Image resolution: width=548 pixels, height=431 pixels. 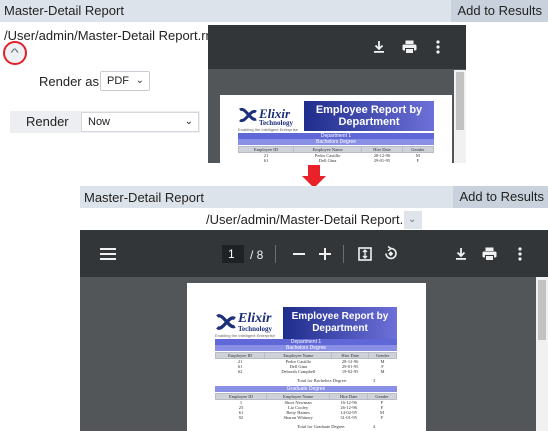 I want to click on table-cell: 62, so click(x=240, y=371).